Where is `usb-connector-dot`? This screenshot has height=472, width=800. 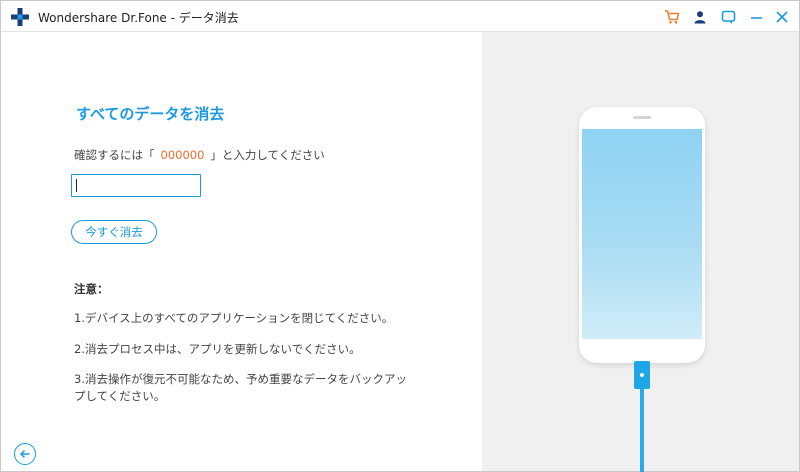
usb-connector-dot is located at coordinates (642, 375).